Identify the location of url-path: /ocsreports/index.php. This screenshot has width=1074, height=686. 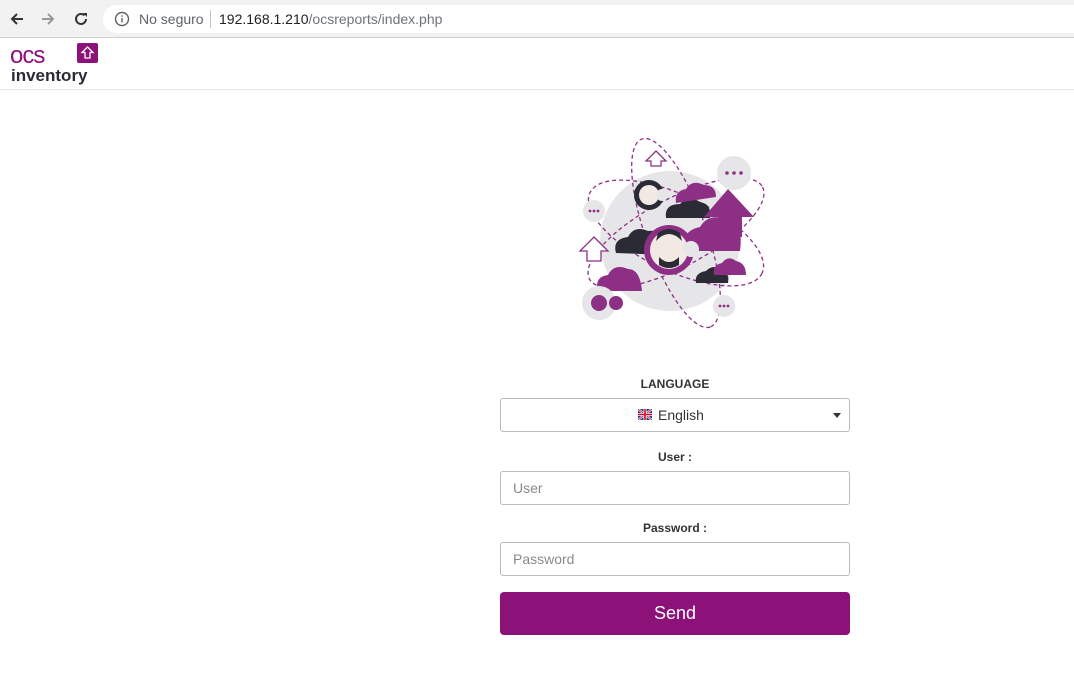
(375, 19).